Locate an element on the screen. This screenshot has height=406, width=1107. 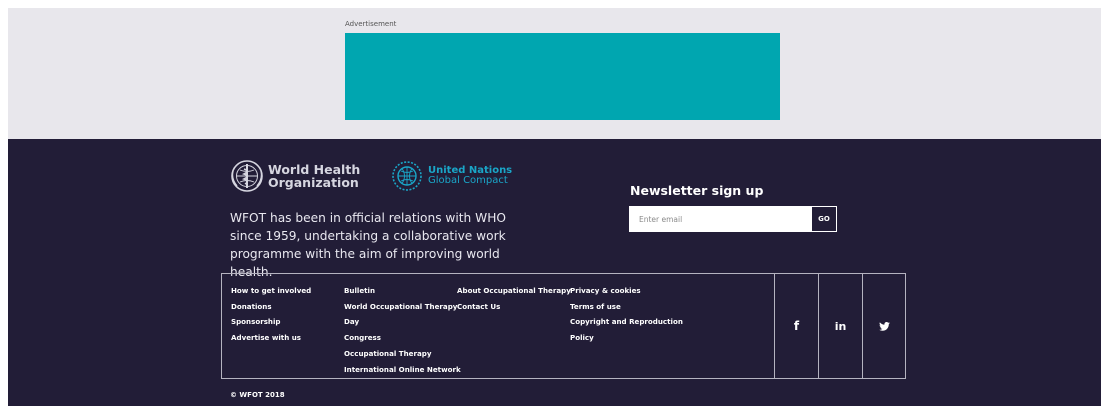
who-emblem-icon is located at coordinates (247, 176).